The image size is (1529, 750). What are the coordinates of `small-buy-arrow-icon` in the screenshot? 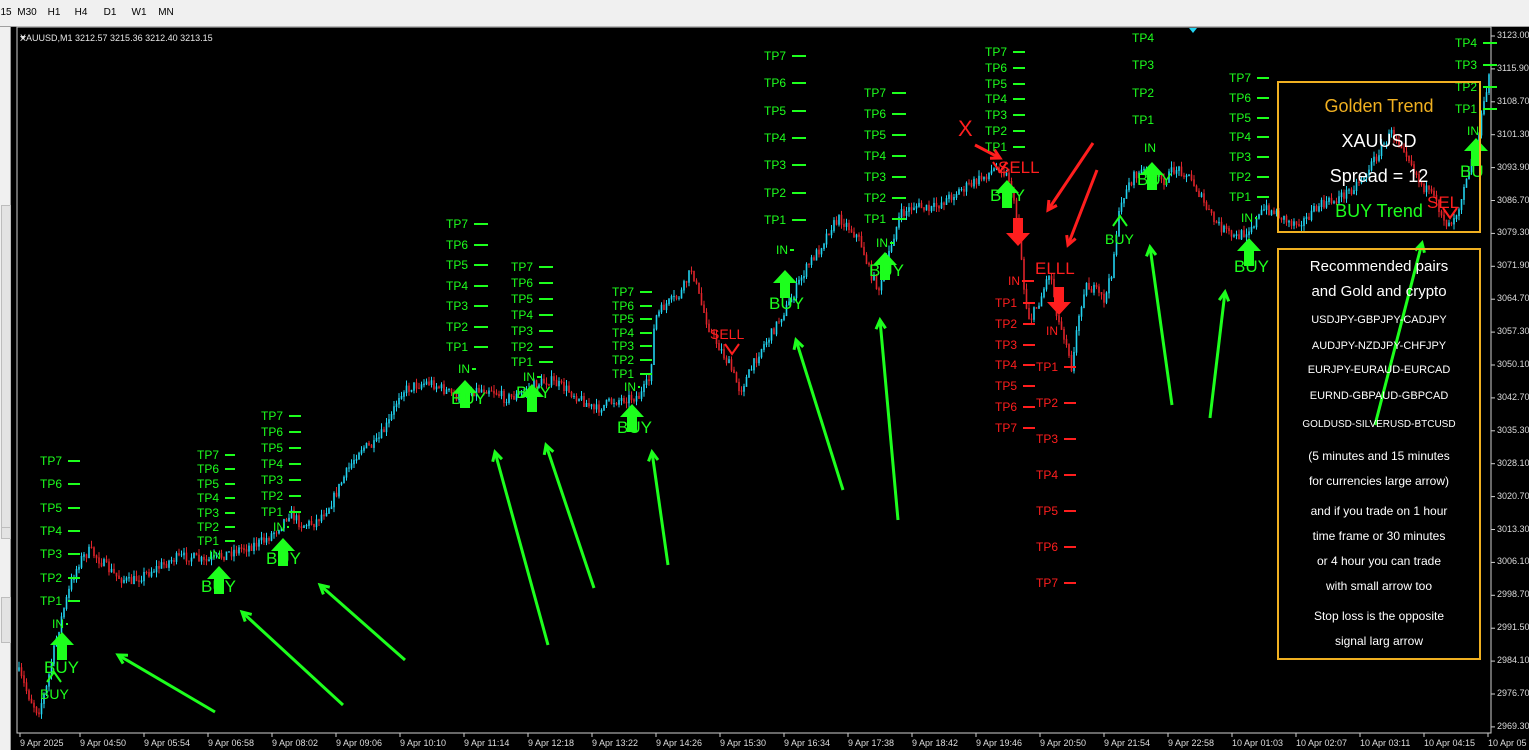 It's located at (1120, 220).